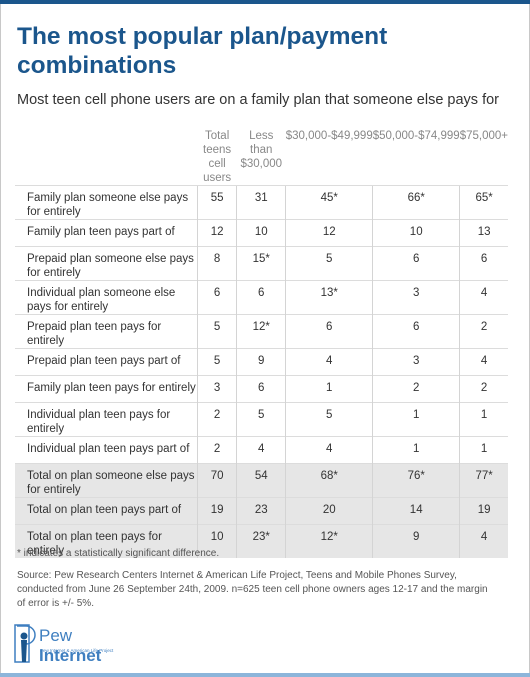 The height and width of the screenshot is (677, 530). What do you see at coordinates (106, 233) in the screenshot?
I see `row-label: Family plan teen pays part of` at bounding box center [106, 233].